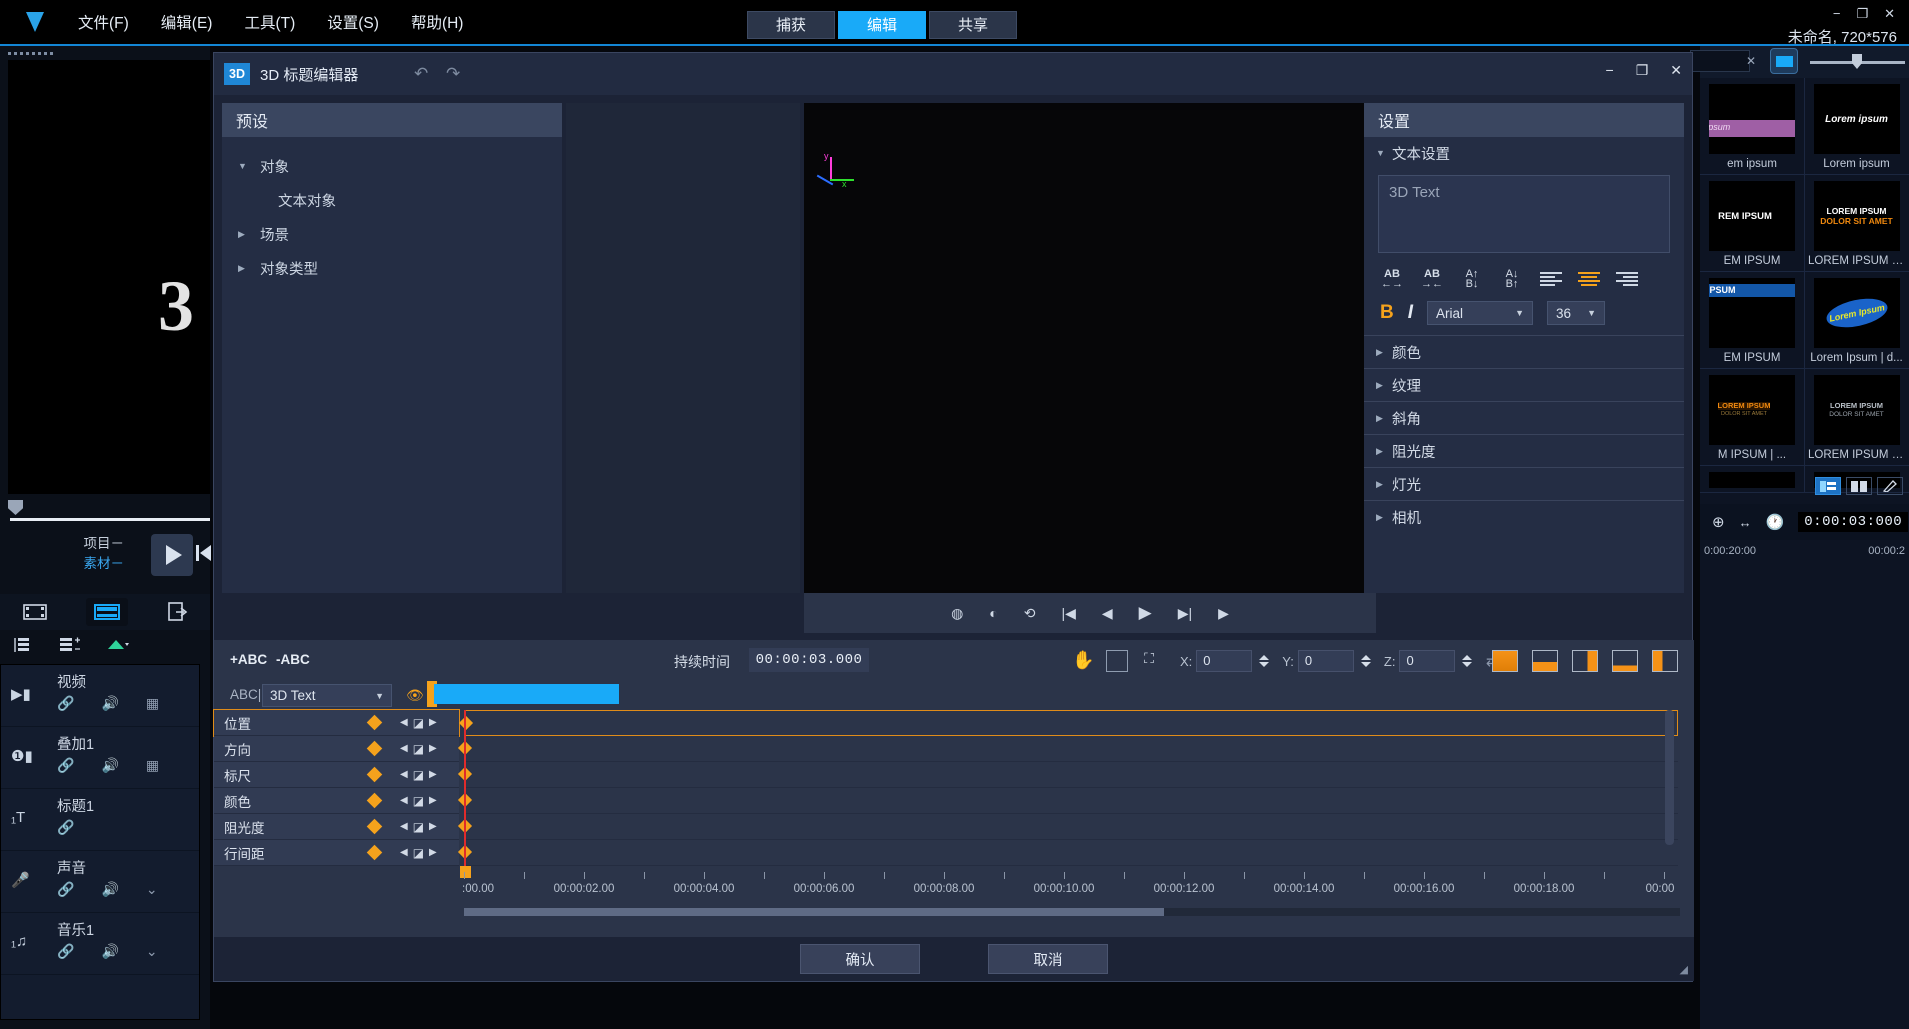 This screenshot has height=1029, width=1909. Describe the element at coordinates (1505, 661) in the screenshot. I see `camera-front-icon` at that location.